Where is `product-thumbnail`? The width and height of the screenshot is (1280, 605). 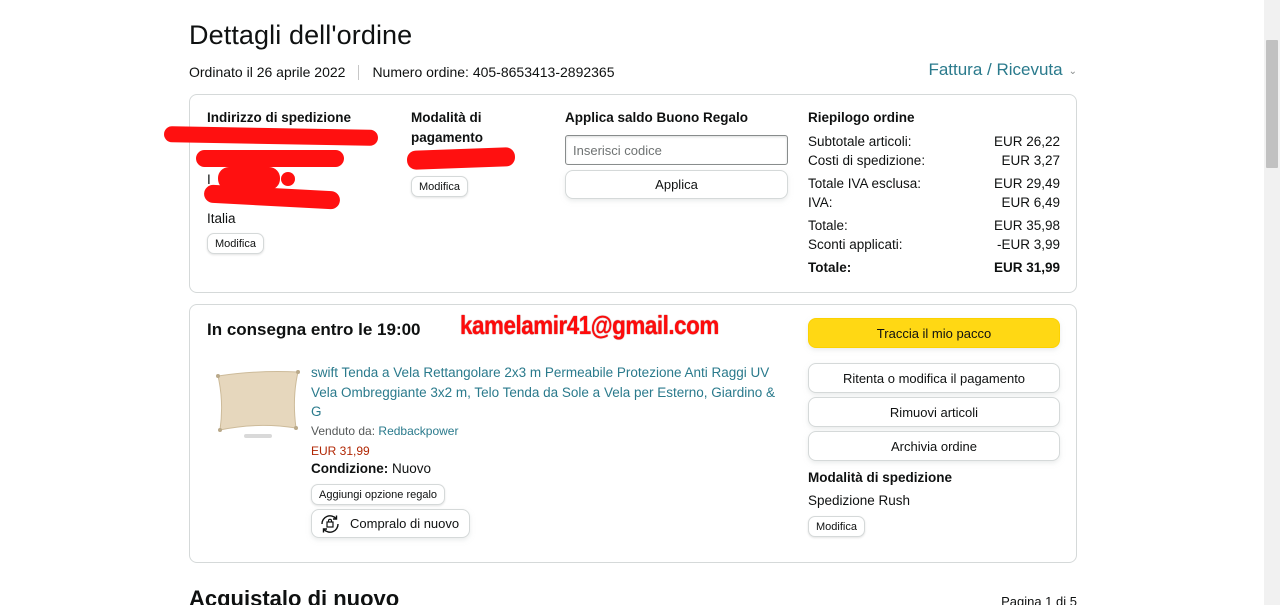
product-thumbnail is located at coordinates (257, 404).